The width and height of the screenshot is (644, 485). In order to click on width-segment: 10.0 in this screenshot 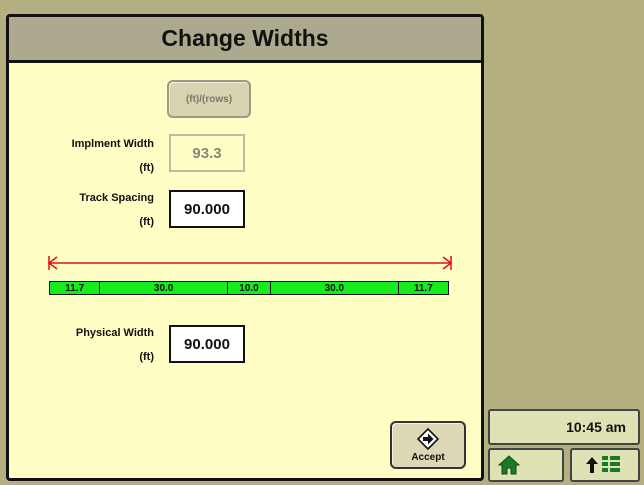, I will do `click(249, 288)`.